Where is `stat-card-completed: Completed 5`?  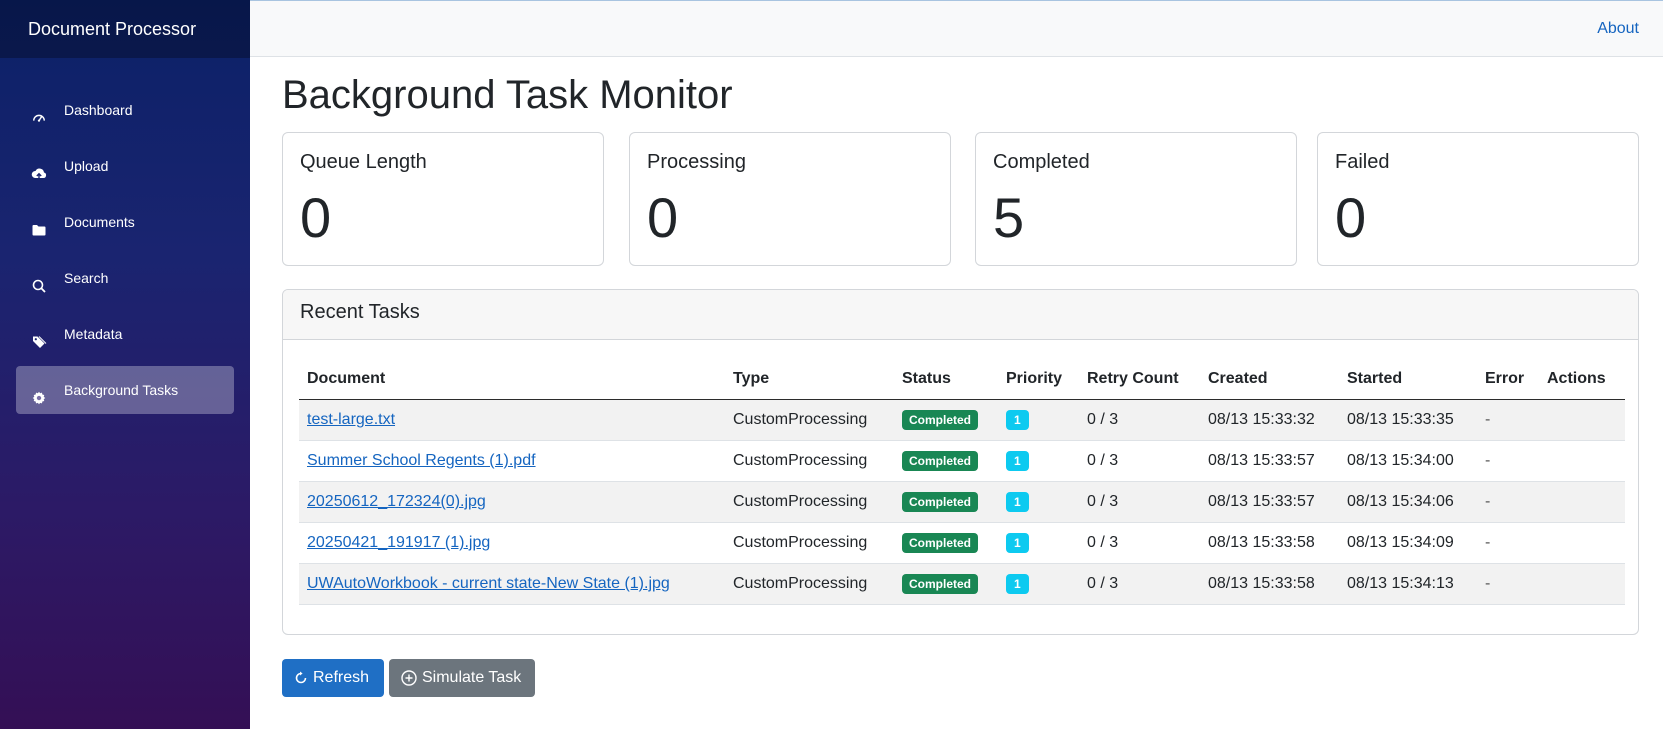
stat-card-completed: Completed 5 is located at coordinates (1136, 199).